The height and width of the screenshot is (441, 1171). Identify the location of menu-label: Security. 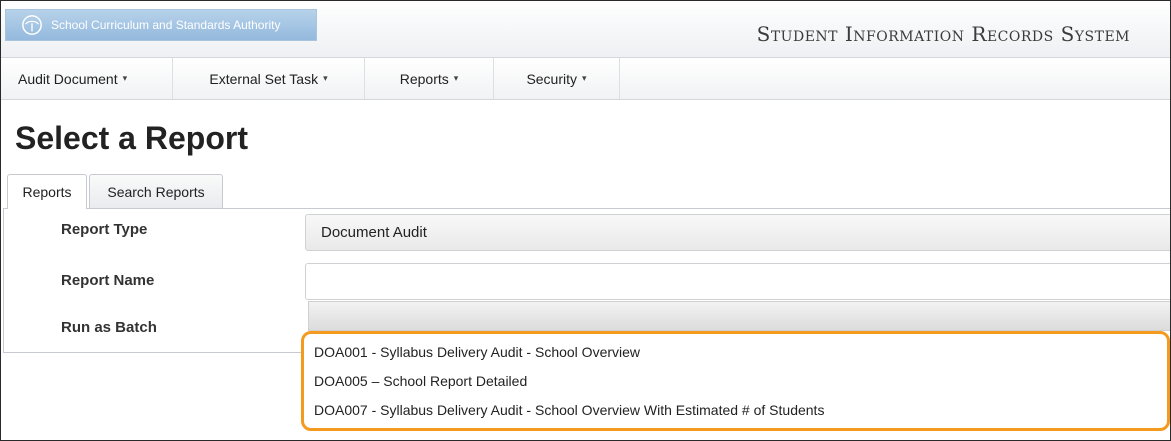
(552, 78).